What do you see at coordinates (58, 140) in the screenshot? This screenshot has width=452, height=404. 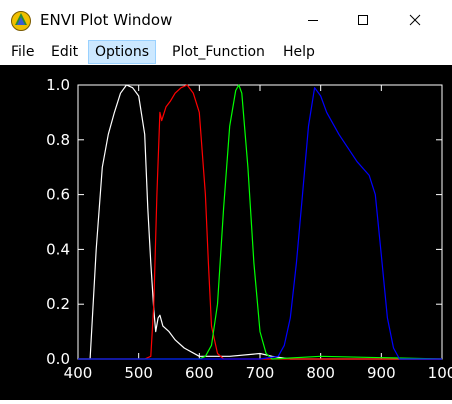 I see `y-tick-label: 0.8` at bounding box center [58, 140].